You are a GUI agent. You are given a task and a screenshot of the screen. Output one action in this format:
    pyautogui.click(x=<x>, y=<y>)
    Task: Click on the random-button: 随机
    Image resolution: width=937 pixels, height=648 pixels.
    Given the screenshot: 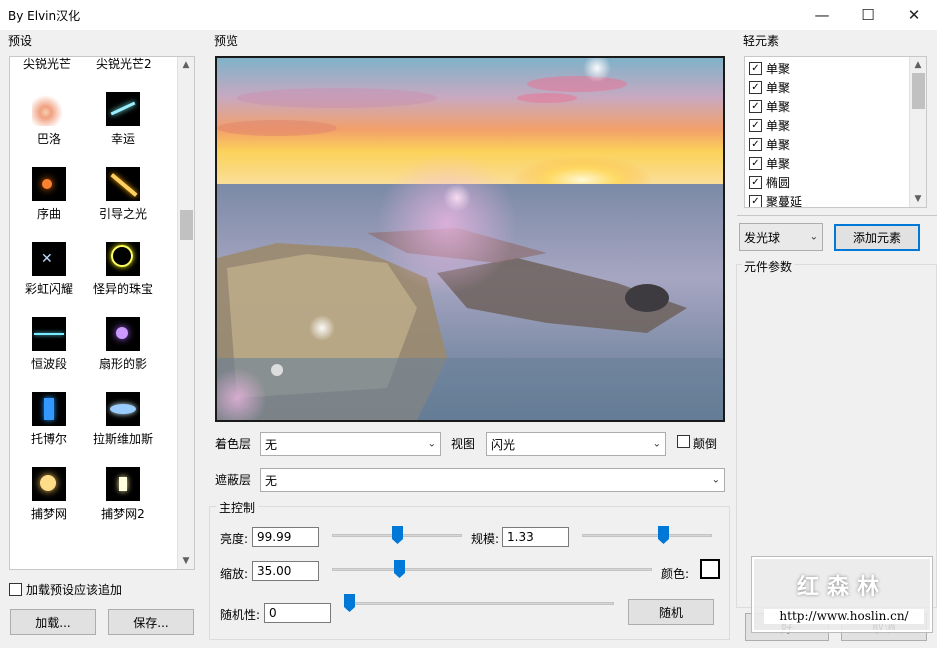 What is the action you would take?
    pyautogui.click(x=671, y=612)
    